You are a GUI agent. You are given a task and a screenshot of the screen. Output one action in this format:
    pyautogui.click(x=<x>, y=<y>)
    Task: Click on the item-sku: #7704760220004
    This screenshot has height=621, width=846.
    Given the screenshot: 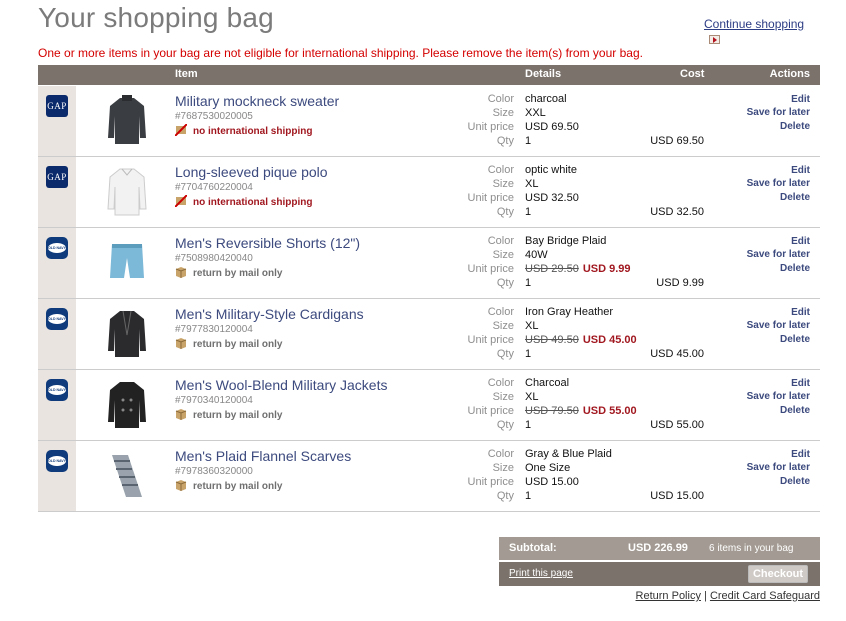 What is the action you would take?
    pyautogui.click(x=214, y=187)
    